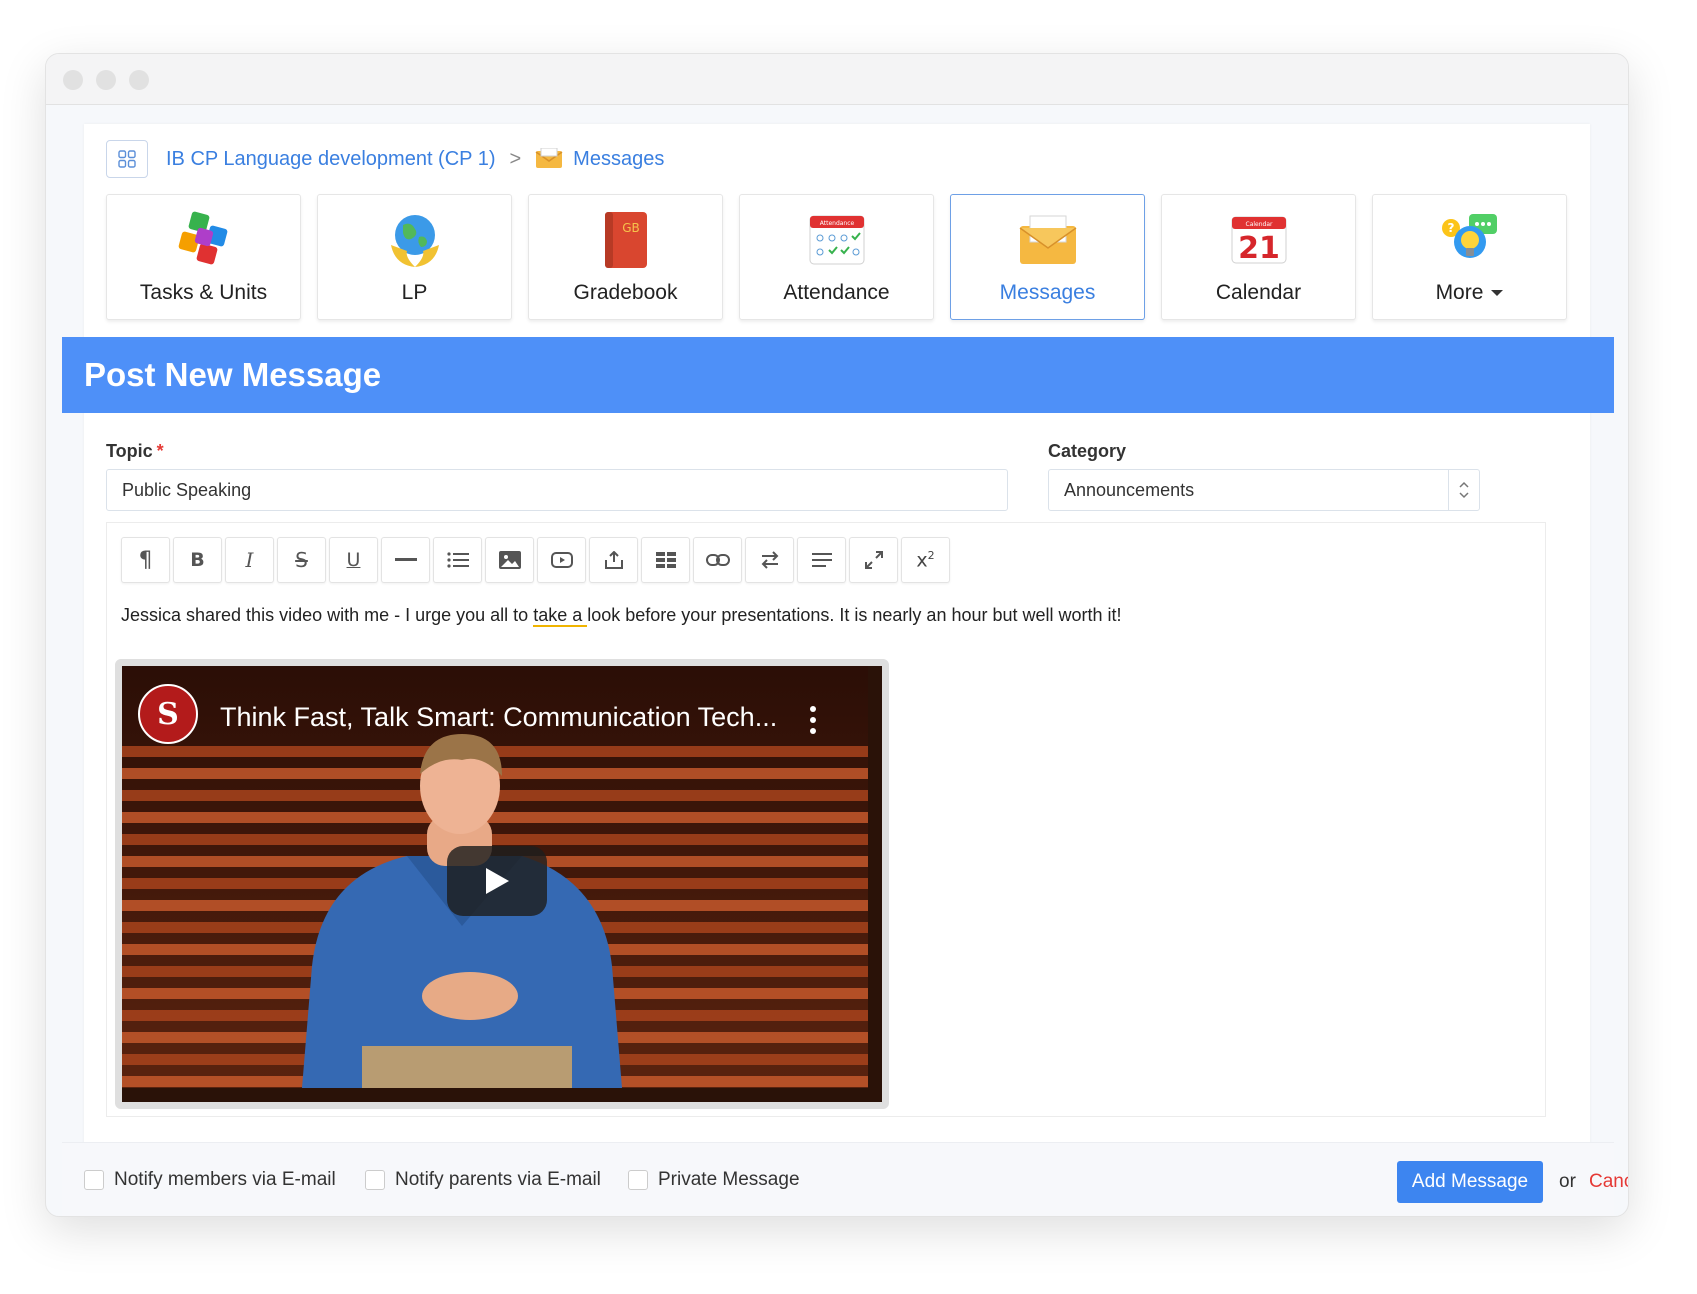 This screenshot has height=1294, width=1697. I want to click on superscript-icon: x2, so click(925, 560).